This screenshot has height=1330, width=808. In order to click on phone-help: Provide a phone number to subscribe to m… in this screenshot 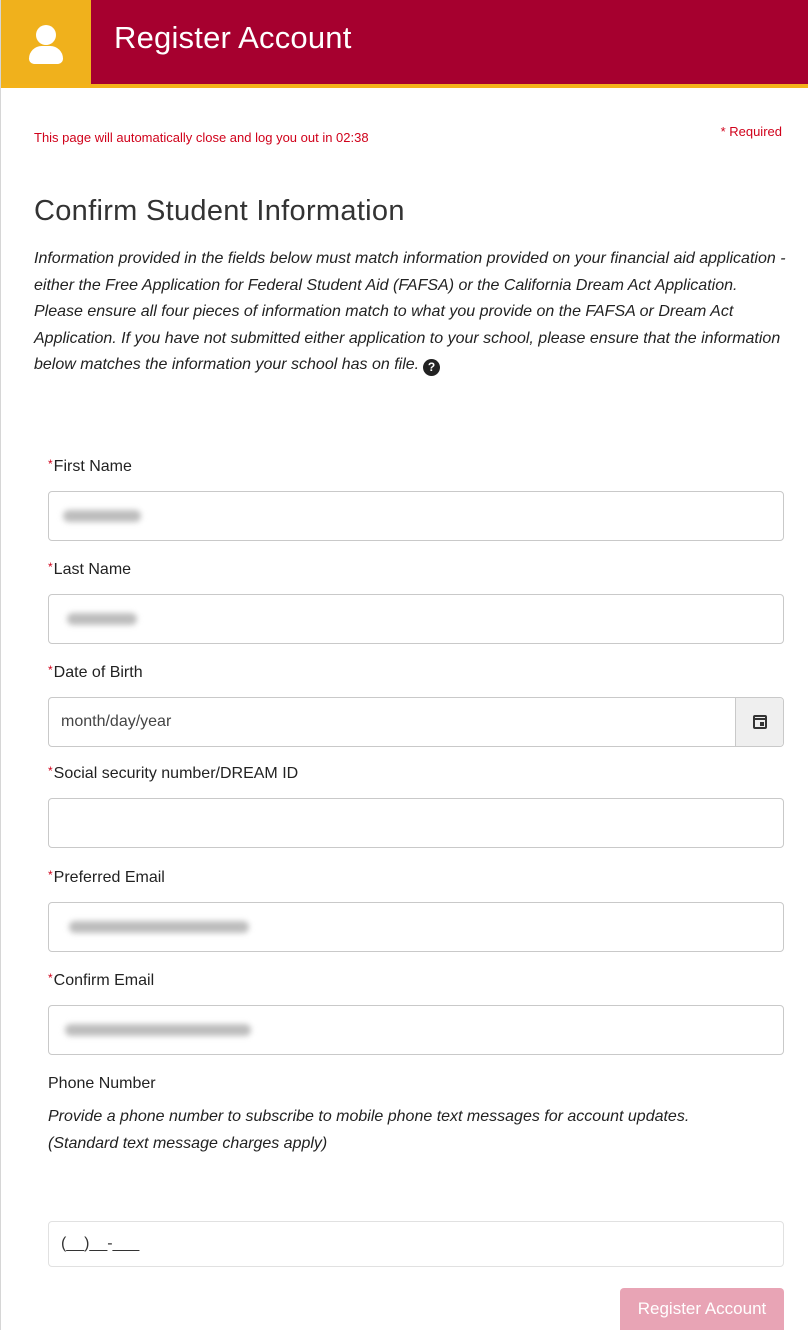, I will do `click(398, 1130)`.